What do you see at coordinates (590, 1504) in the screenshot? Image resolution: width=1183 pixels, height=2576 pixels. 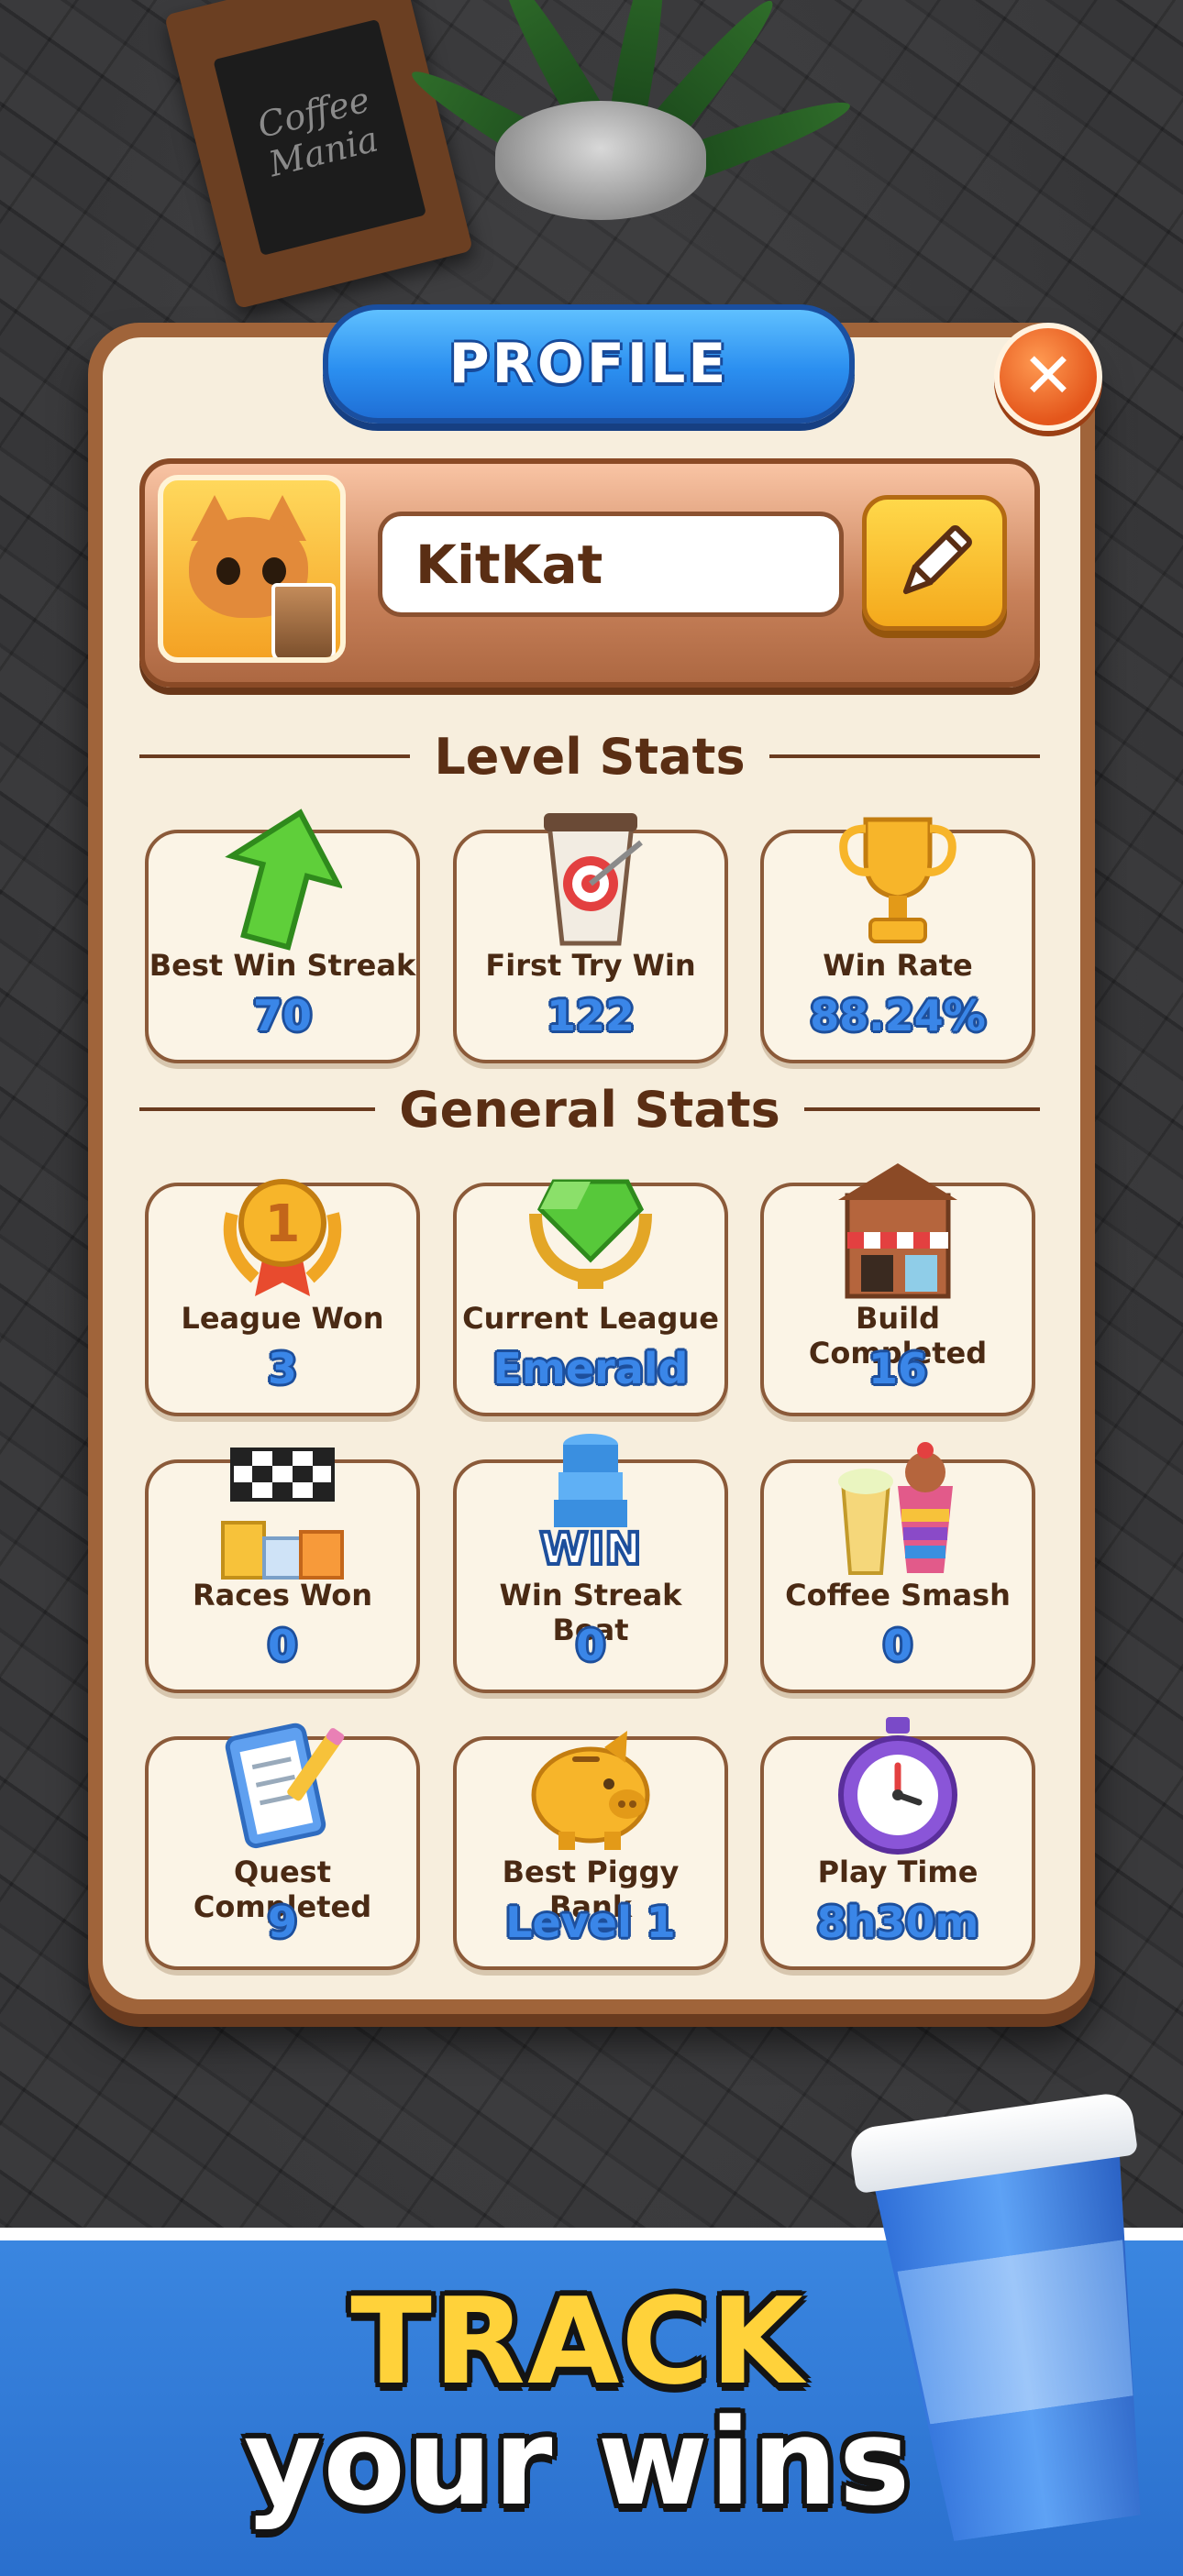 I see `win-stack-icon: WIN` at bounding box center [590, 1504].